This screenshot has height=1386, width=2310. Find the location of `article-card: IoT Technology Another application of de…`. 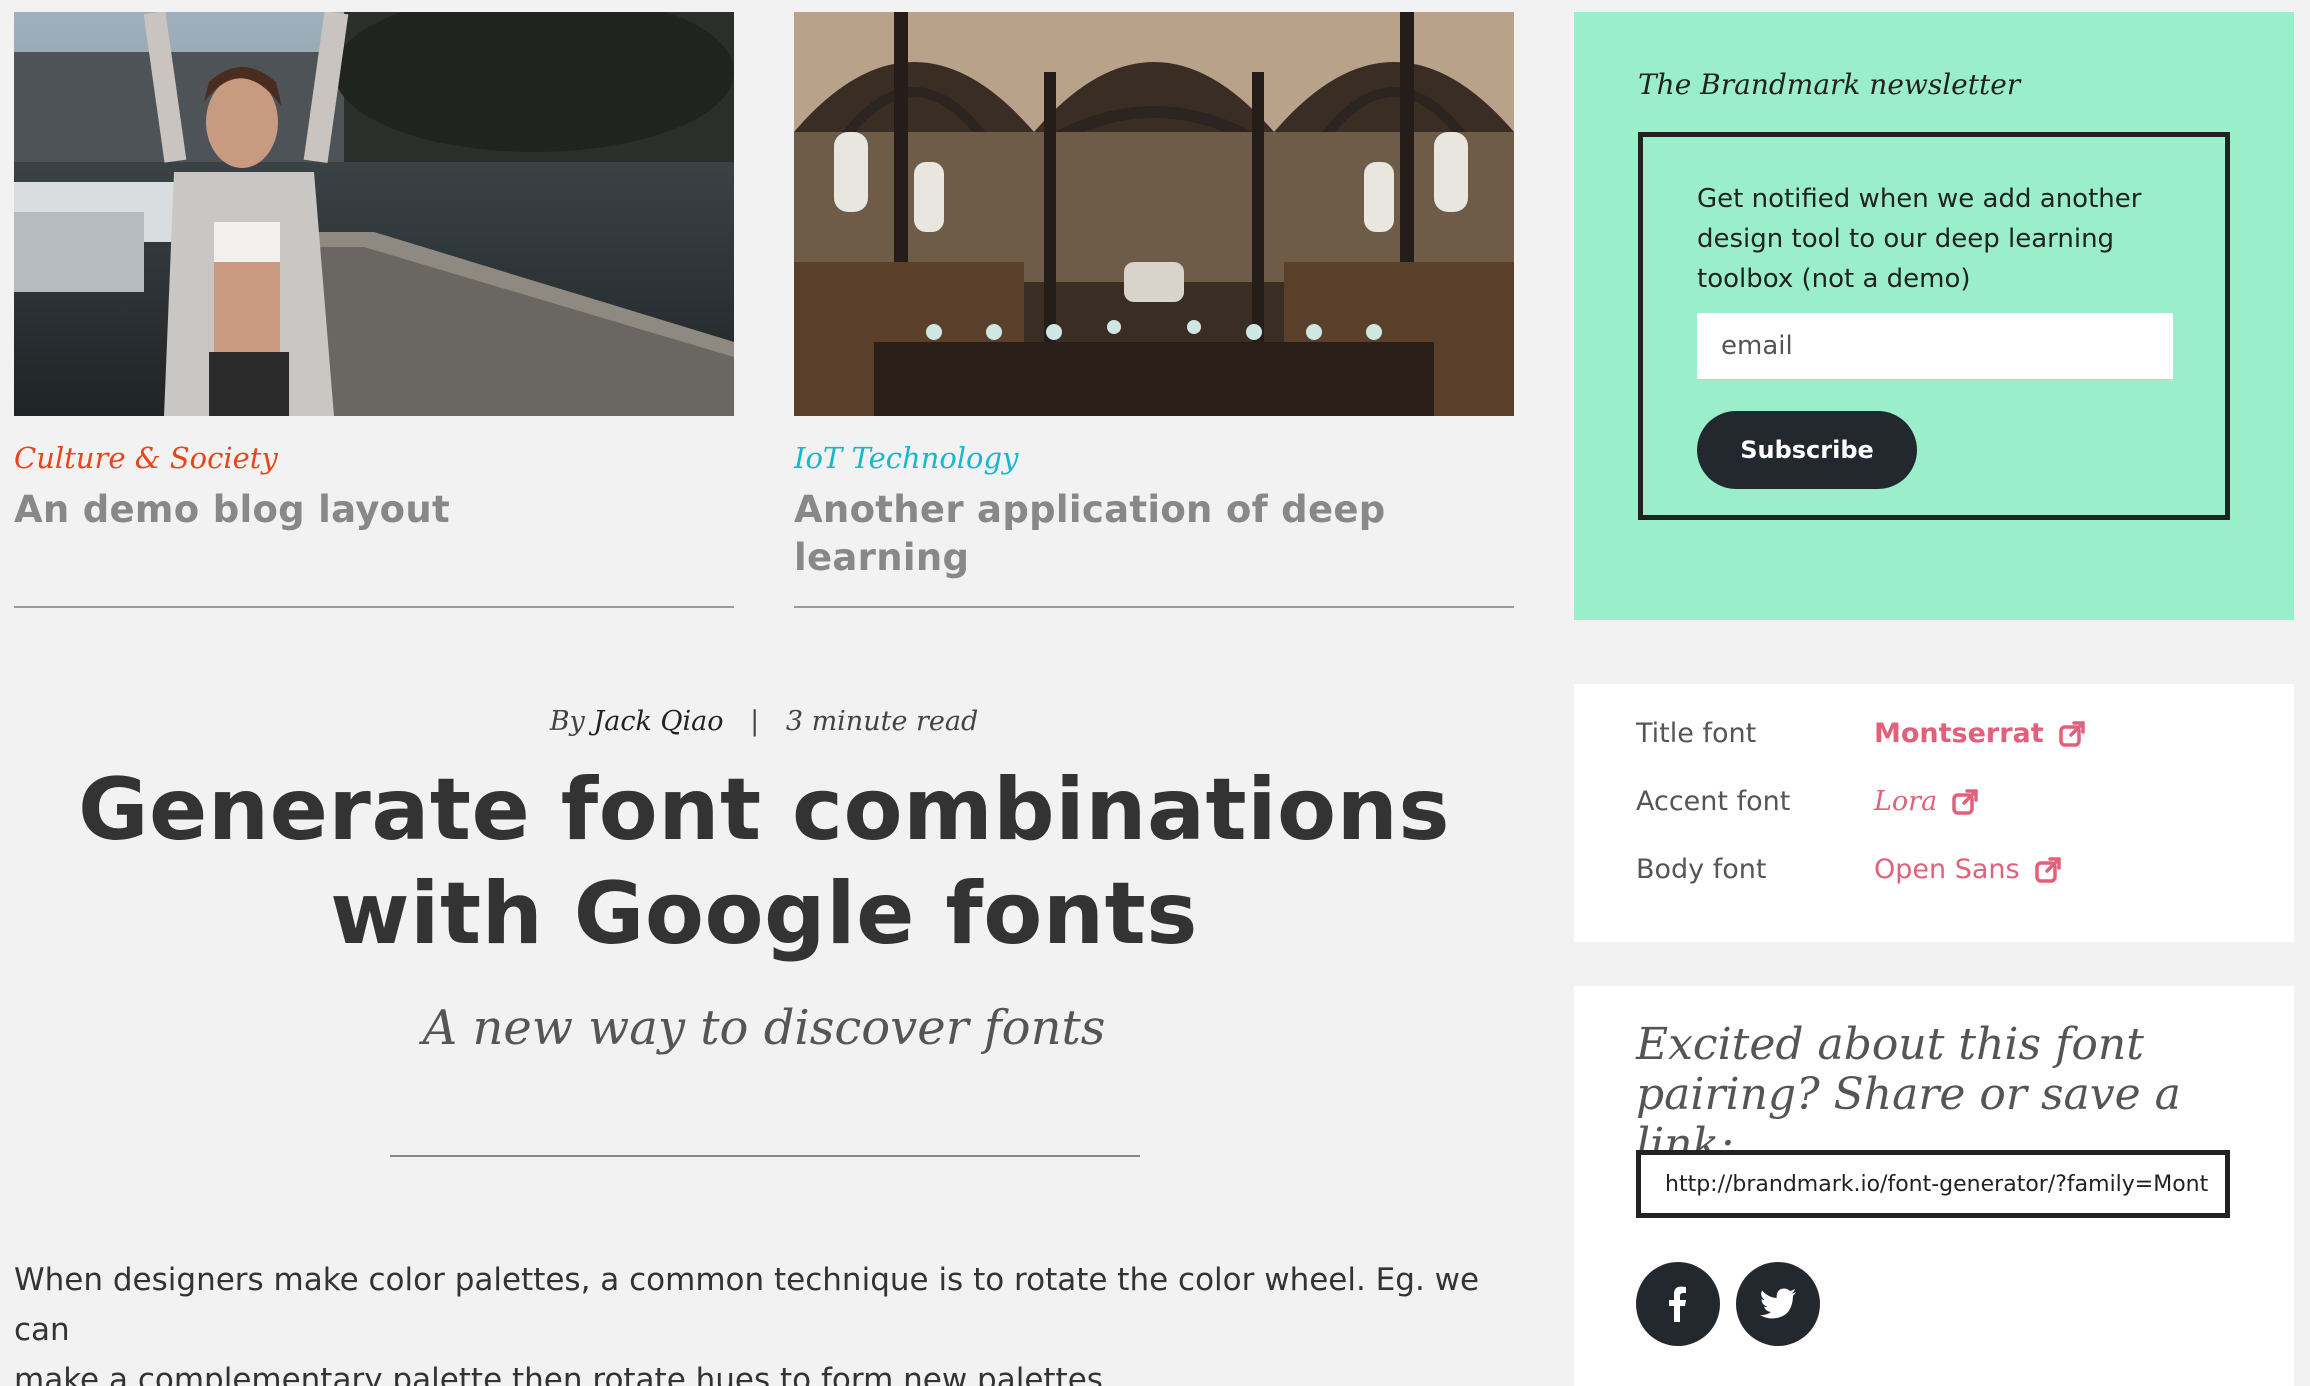

article-card: IoT Technology Another application of de… is located at coordinates (1154, 297).